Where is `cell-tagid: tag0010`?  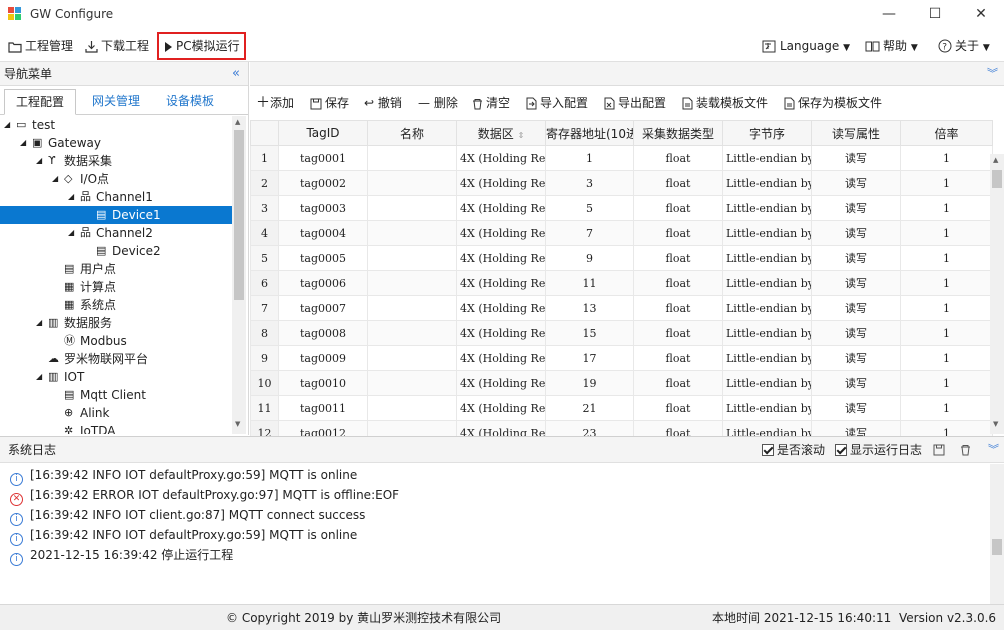
cell-tagid: tag0010 is located at coordinates (323, 383).